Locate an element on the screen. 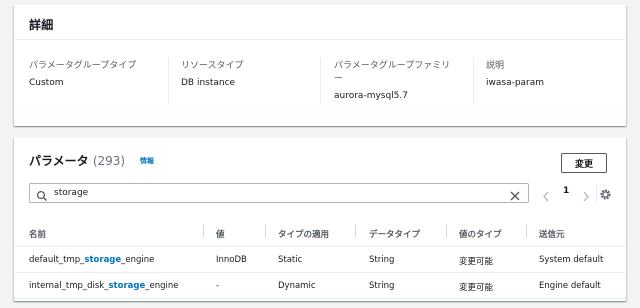  detail-resource-type: リソースタイプ DB instance is located at coordinates (212, 75).